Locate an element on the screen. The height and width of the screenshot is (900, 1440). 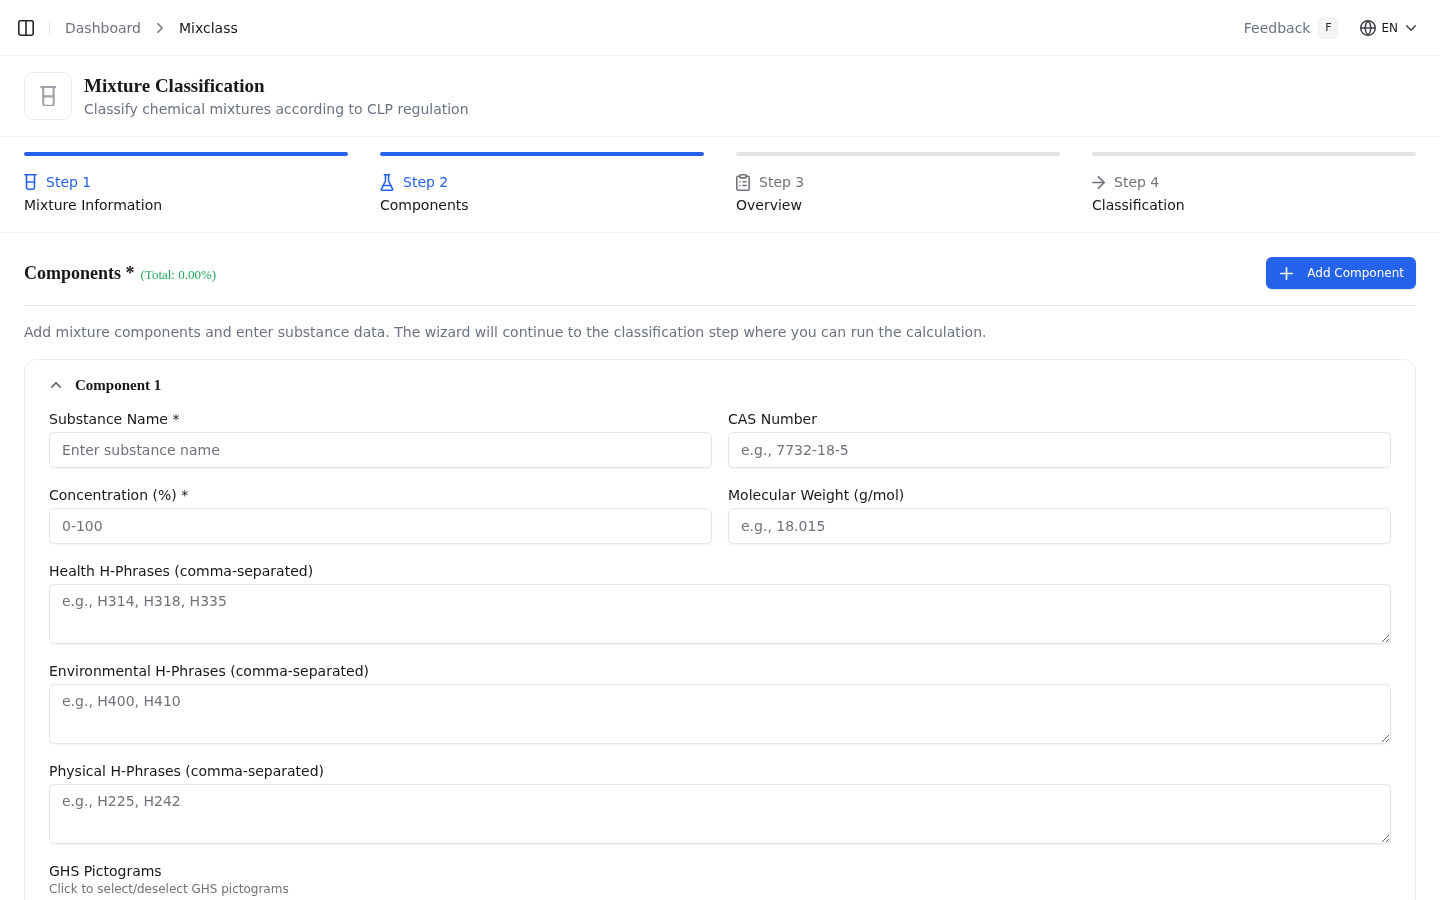
input-field: e.g., 18.015 is located at coordinates (1059, 526).